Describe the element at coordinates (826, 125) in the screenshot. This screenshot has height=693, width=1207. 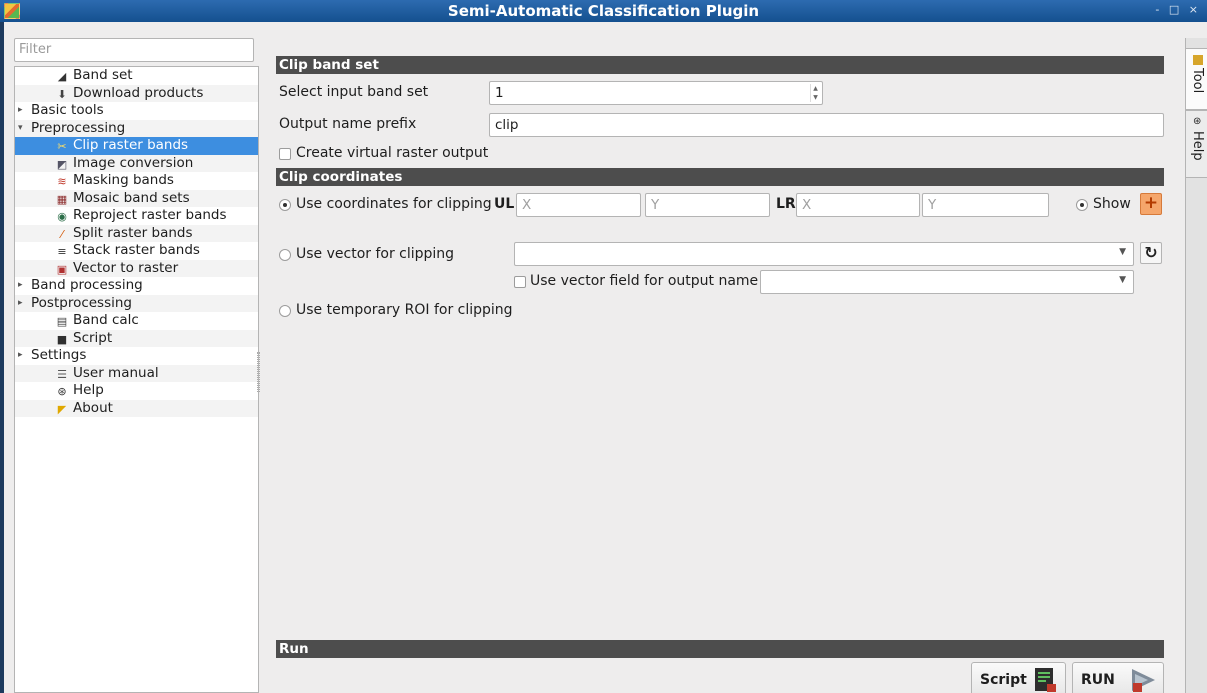
I see `output-prefix-input: clip` at that location.